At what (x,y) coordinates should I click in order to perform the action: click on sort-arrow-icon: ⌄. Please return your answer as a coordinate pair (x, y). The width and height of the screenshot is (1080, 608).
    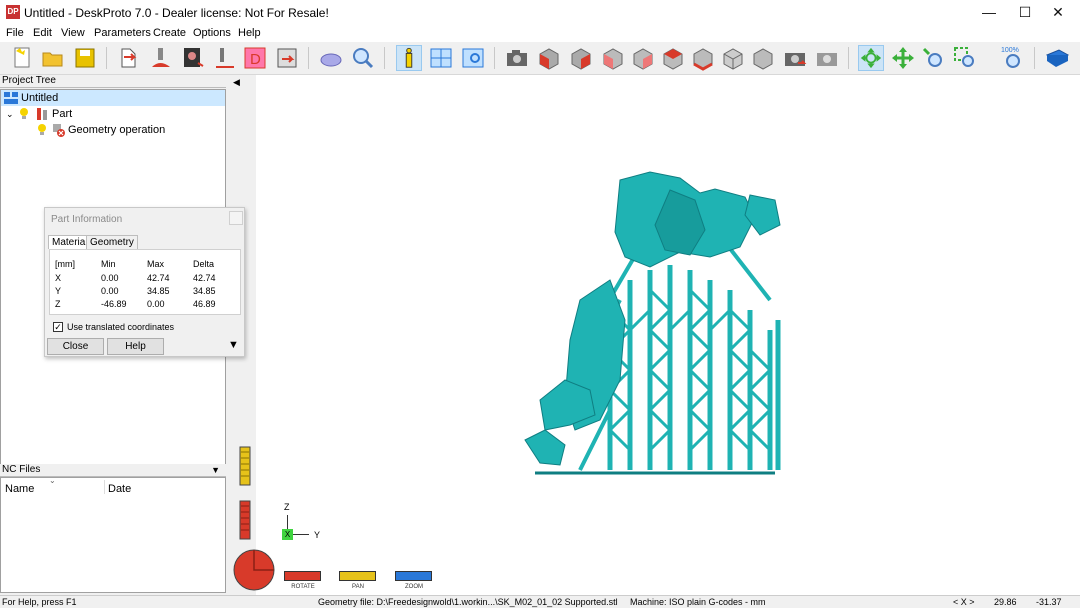
    Looking at the image, I should click on (52, 480).